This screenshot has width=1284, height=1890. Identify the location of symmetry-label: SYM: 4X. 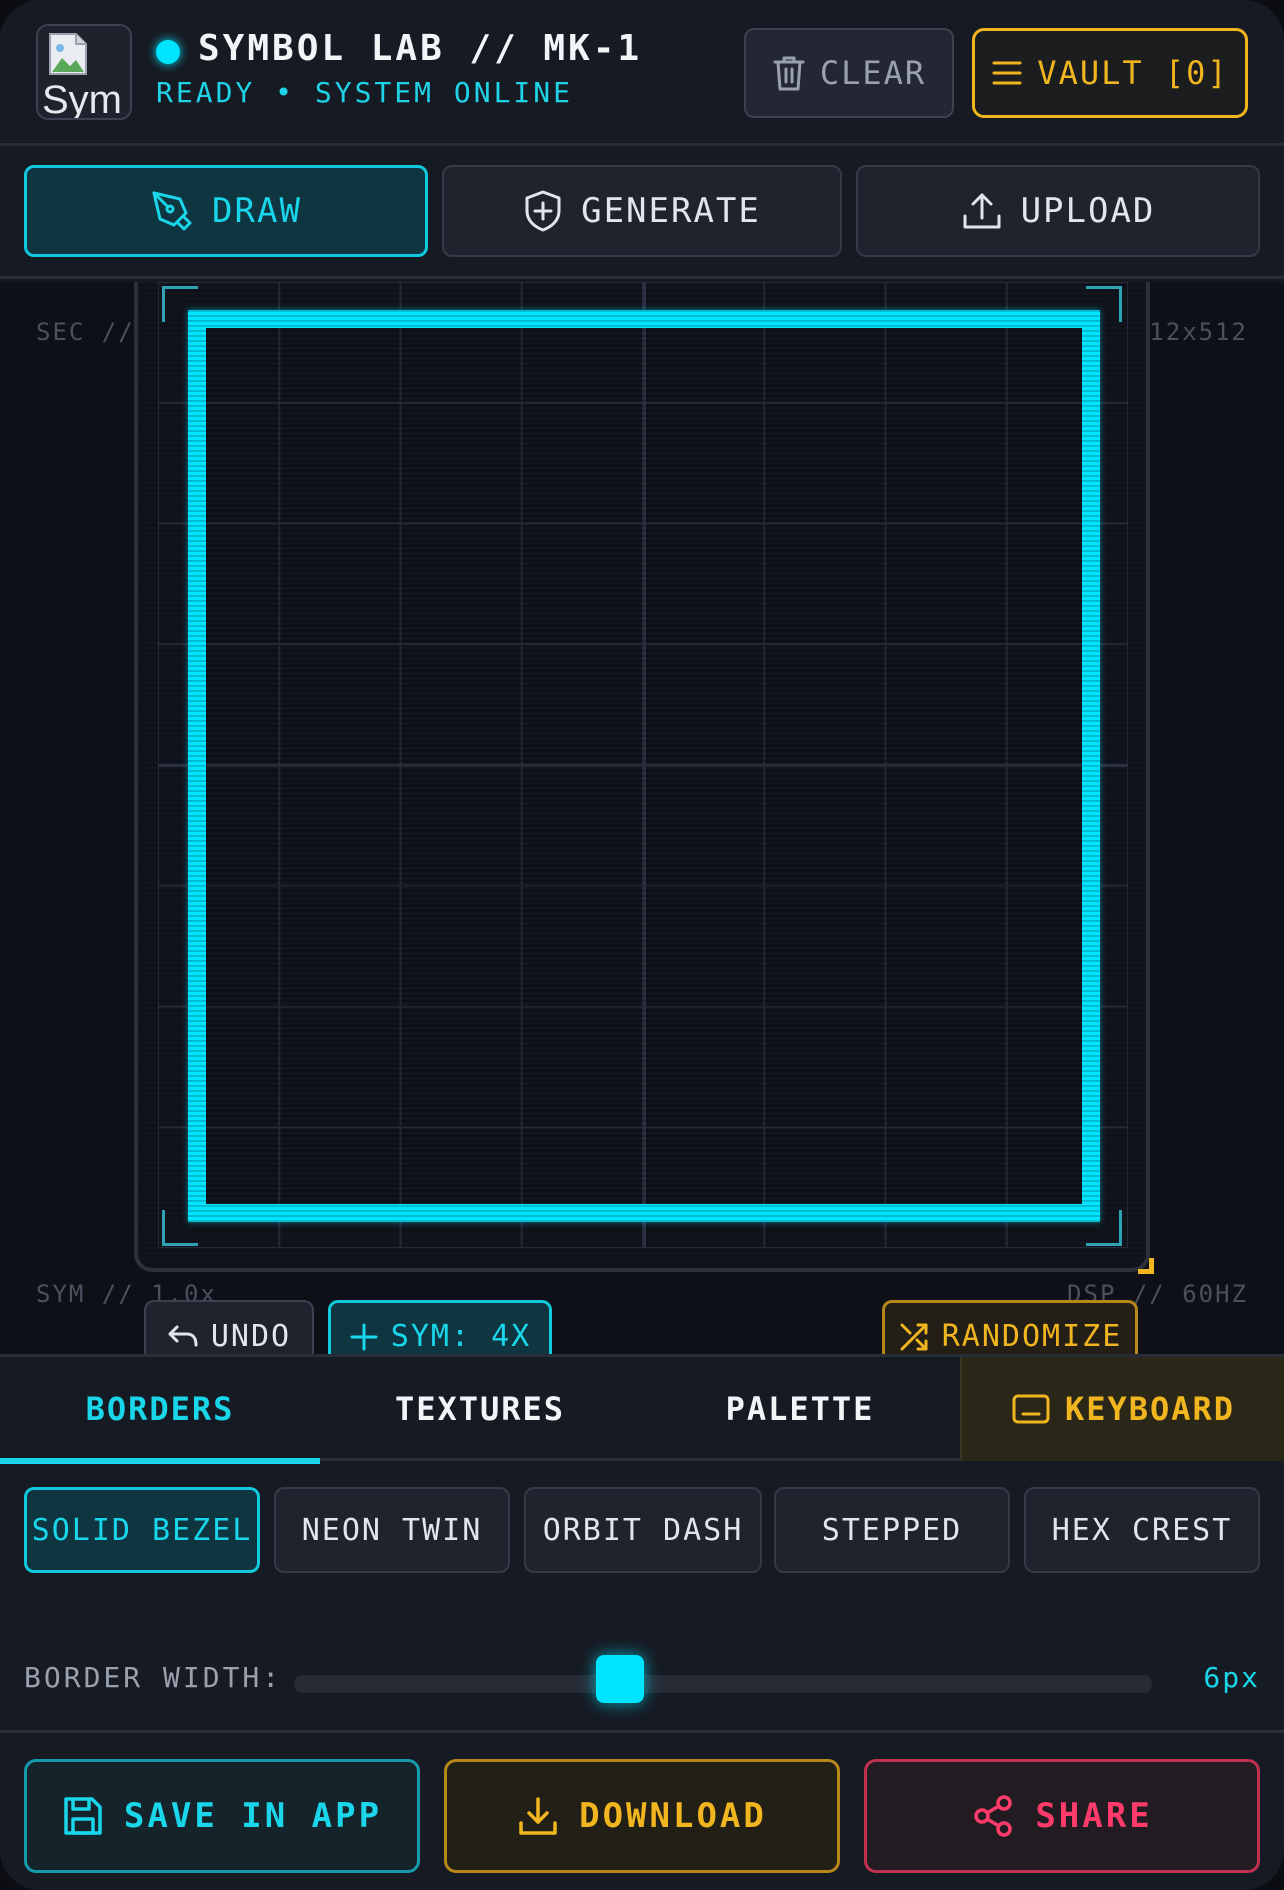
(461, 1336).